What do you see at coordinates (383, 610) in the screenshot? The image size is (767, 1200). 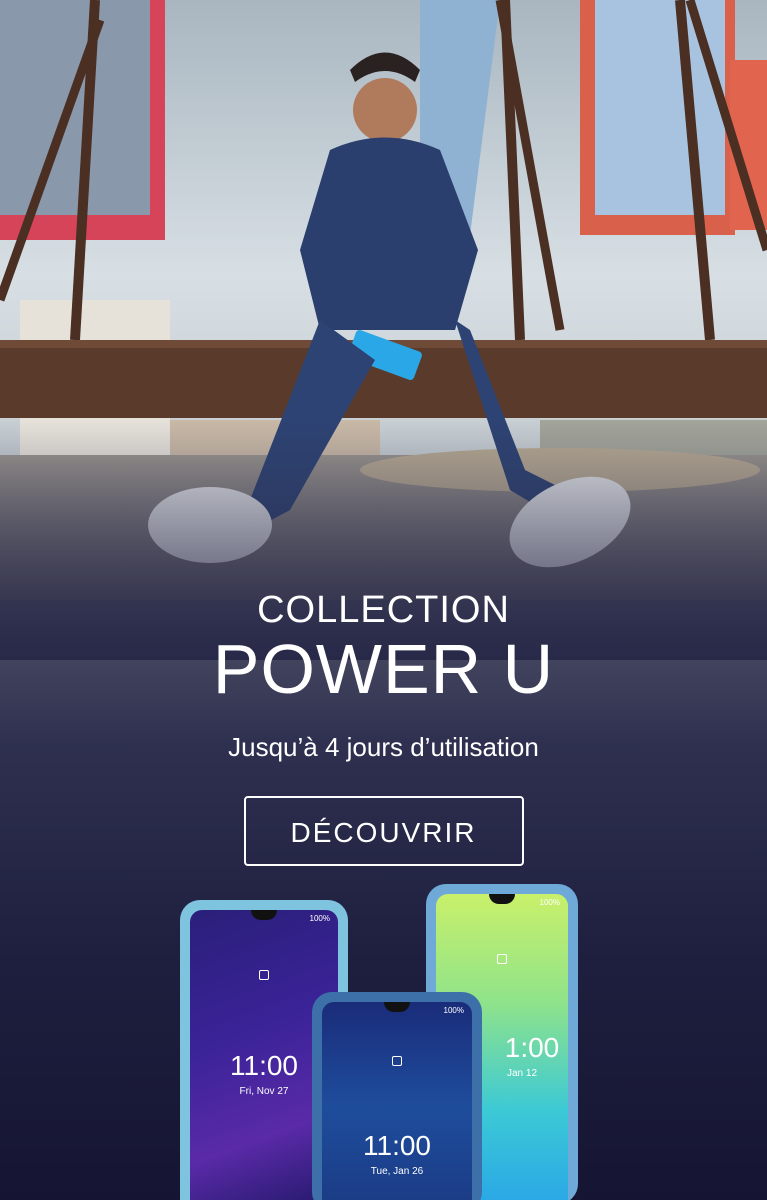 I see `collection-label: COLLECTION` at bounding box center [383, 610].